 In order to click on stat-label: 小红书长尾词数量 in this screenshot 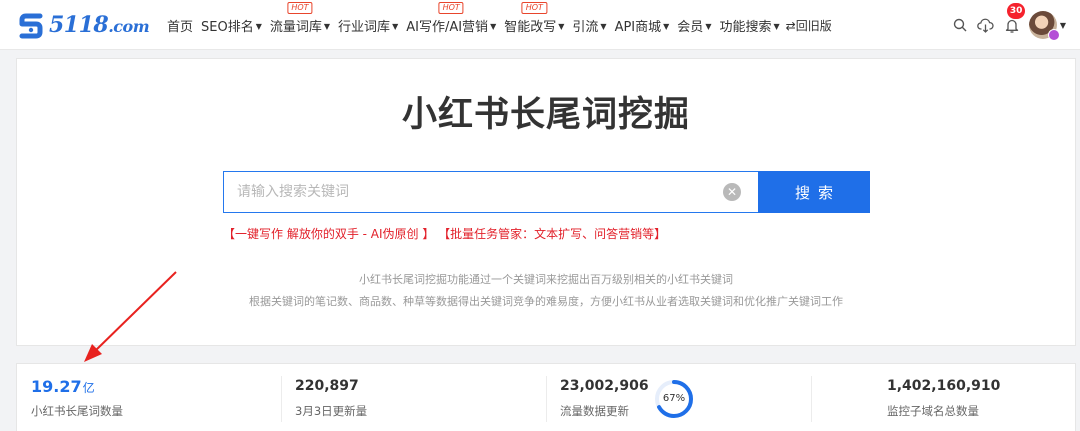, I will do `click(77, 411)`.